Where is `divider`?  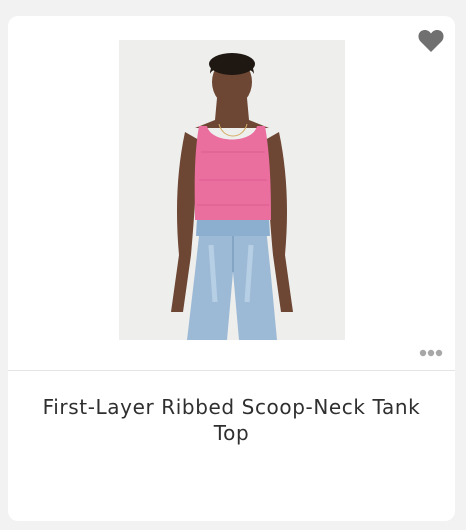
divider is located at coordinates (231, 370).